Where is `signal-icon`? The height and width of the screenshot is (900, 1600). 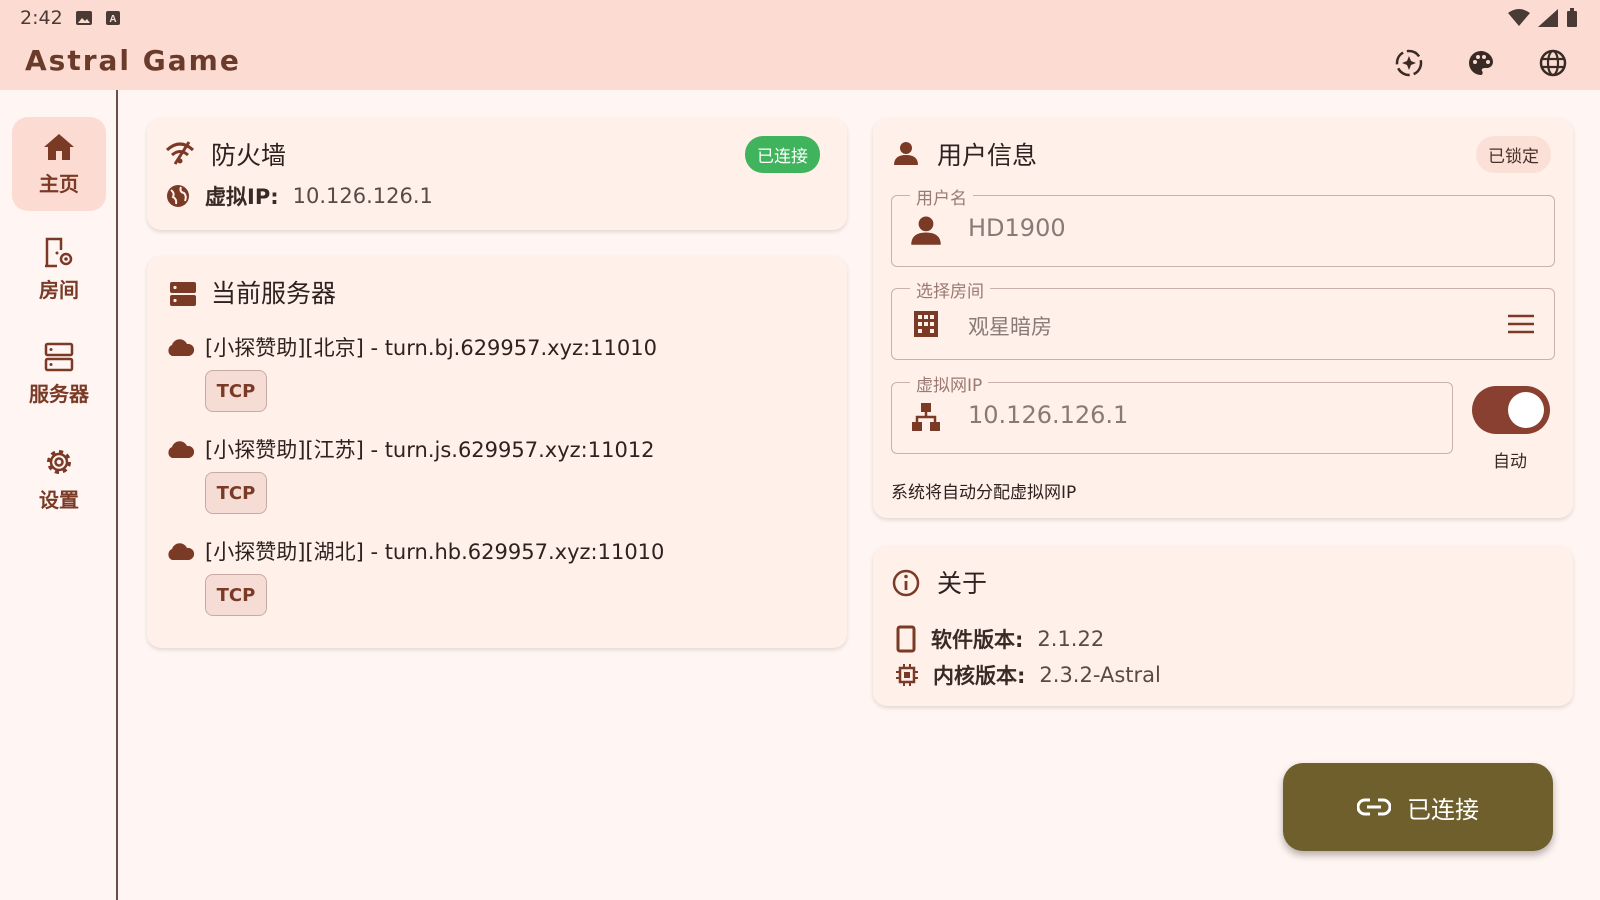
signal-icon is located at coordinates (1548, 18).